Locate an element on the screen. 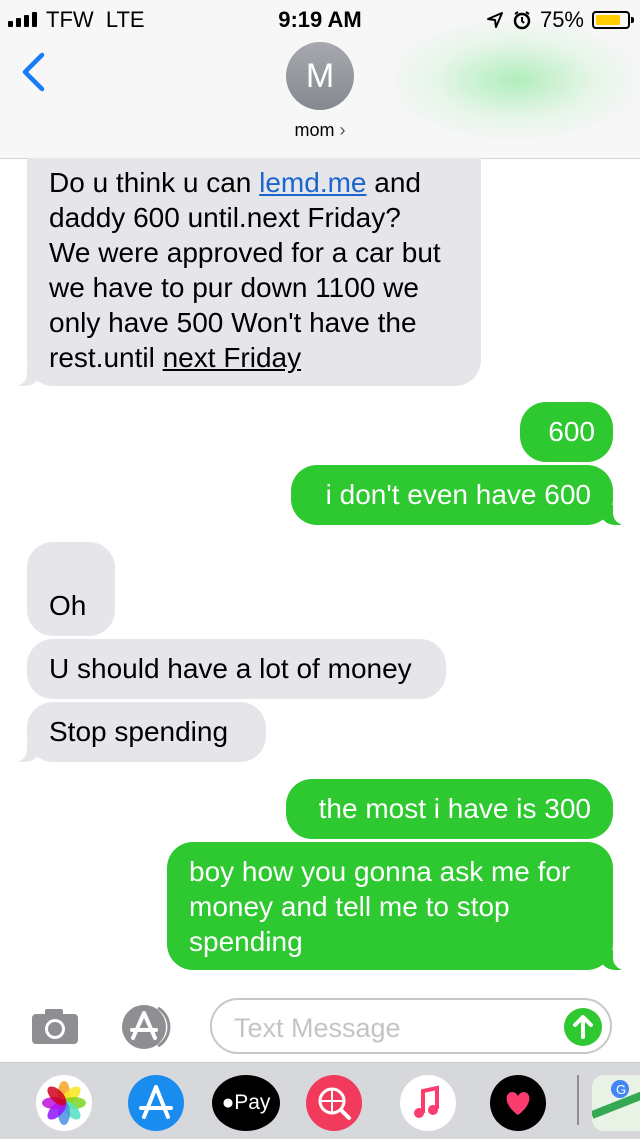 This screenshot has height=1139, width=640. outgoing-message-bubble: the most i have is 300 is located at coordinates (449, 809).